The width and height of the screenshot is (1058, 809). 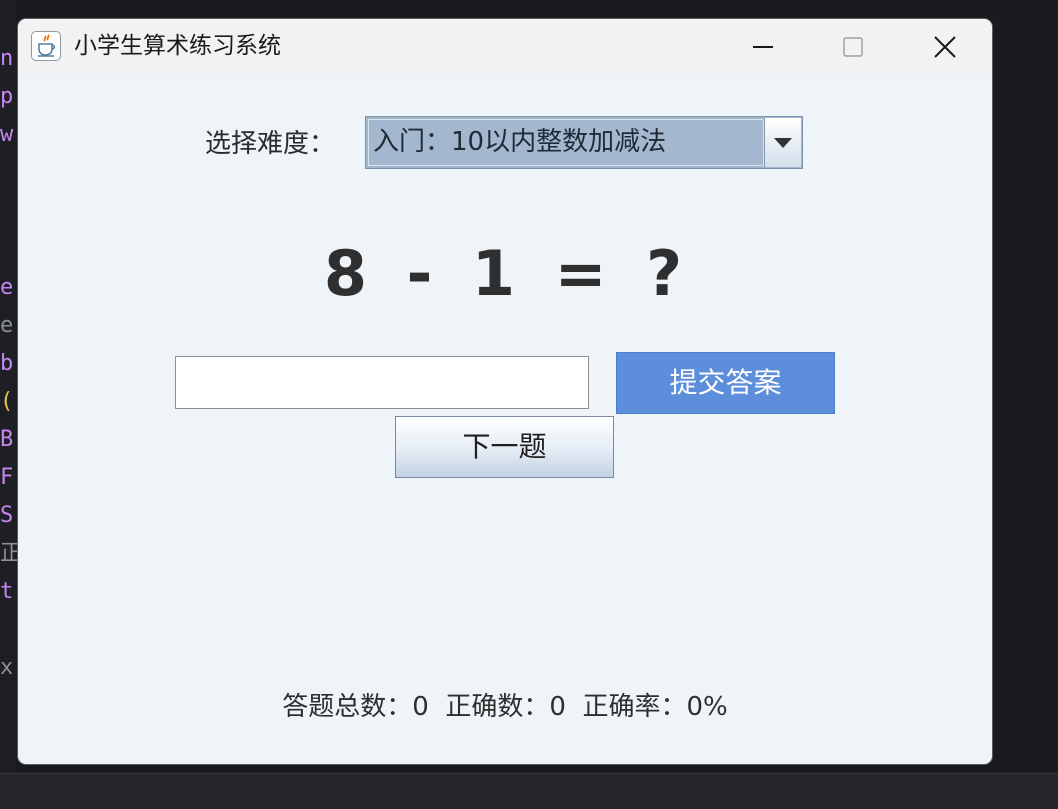 What do you see at coordinates (504, 447) in the screenshot?
I see `next-question-button: 下一题` at bounding box center [504, 447].